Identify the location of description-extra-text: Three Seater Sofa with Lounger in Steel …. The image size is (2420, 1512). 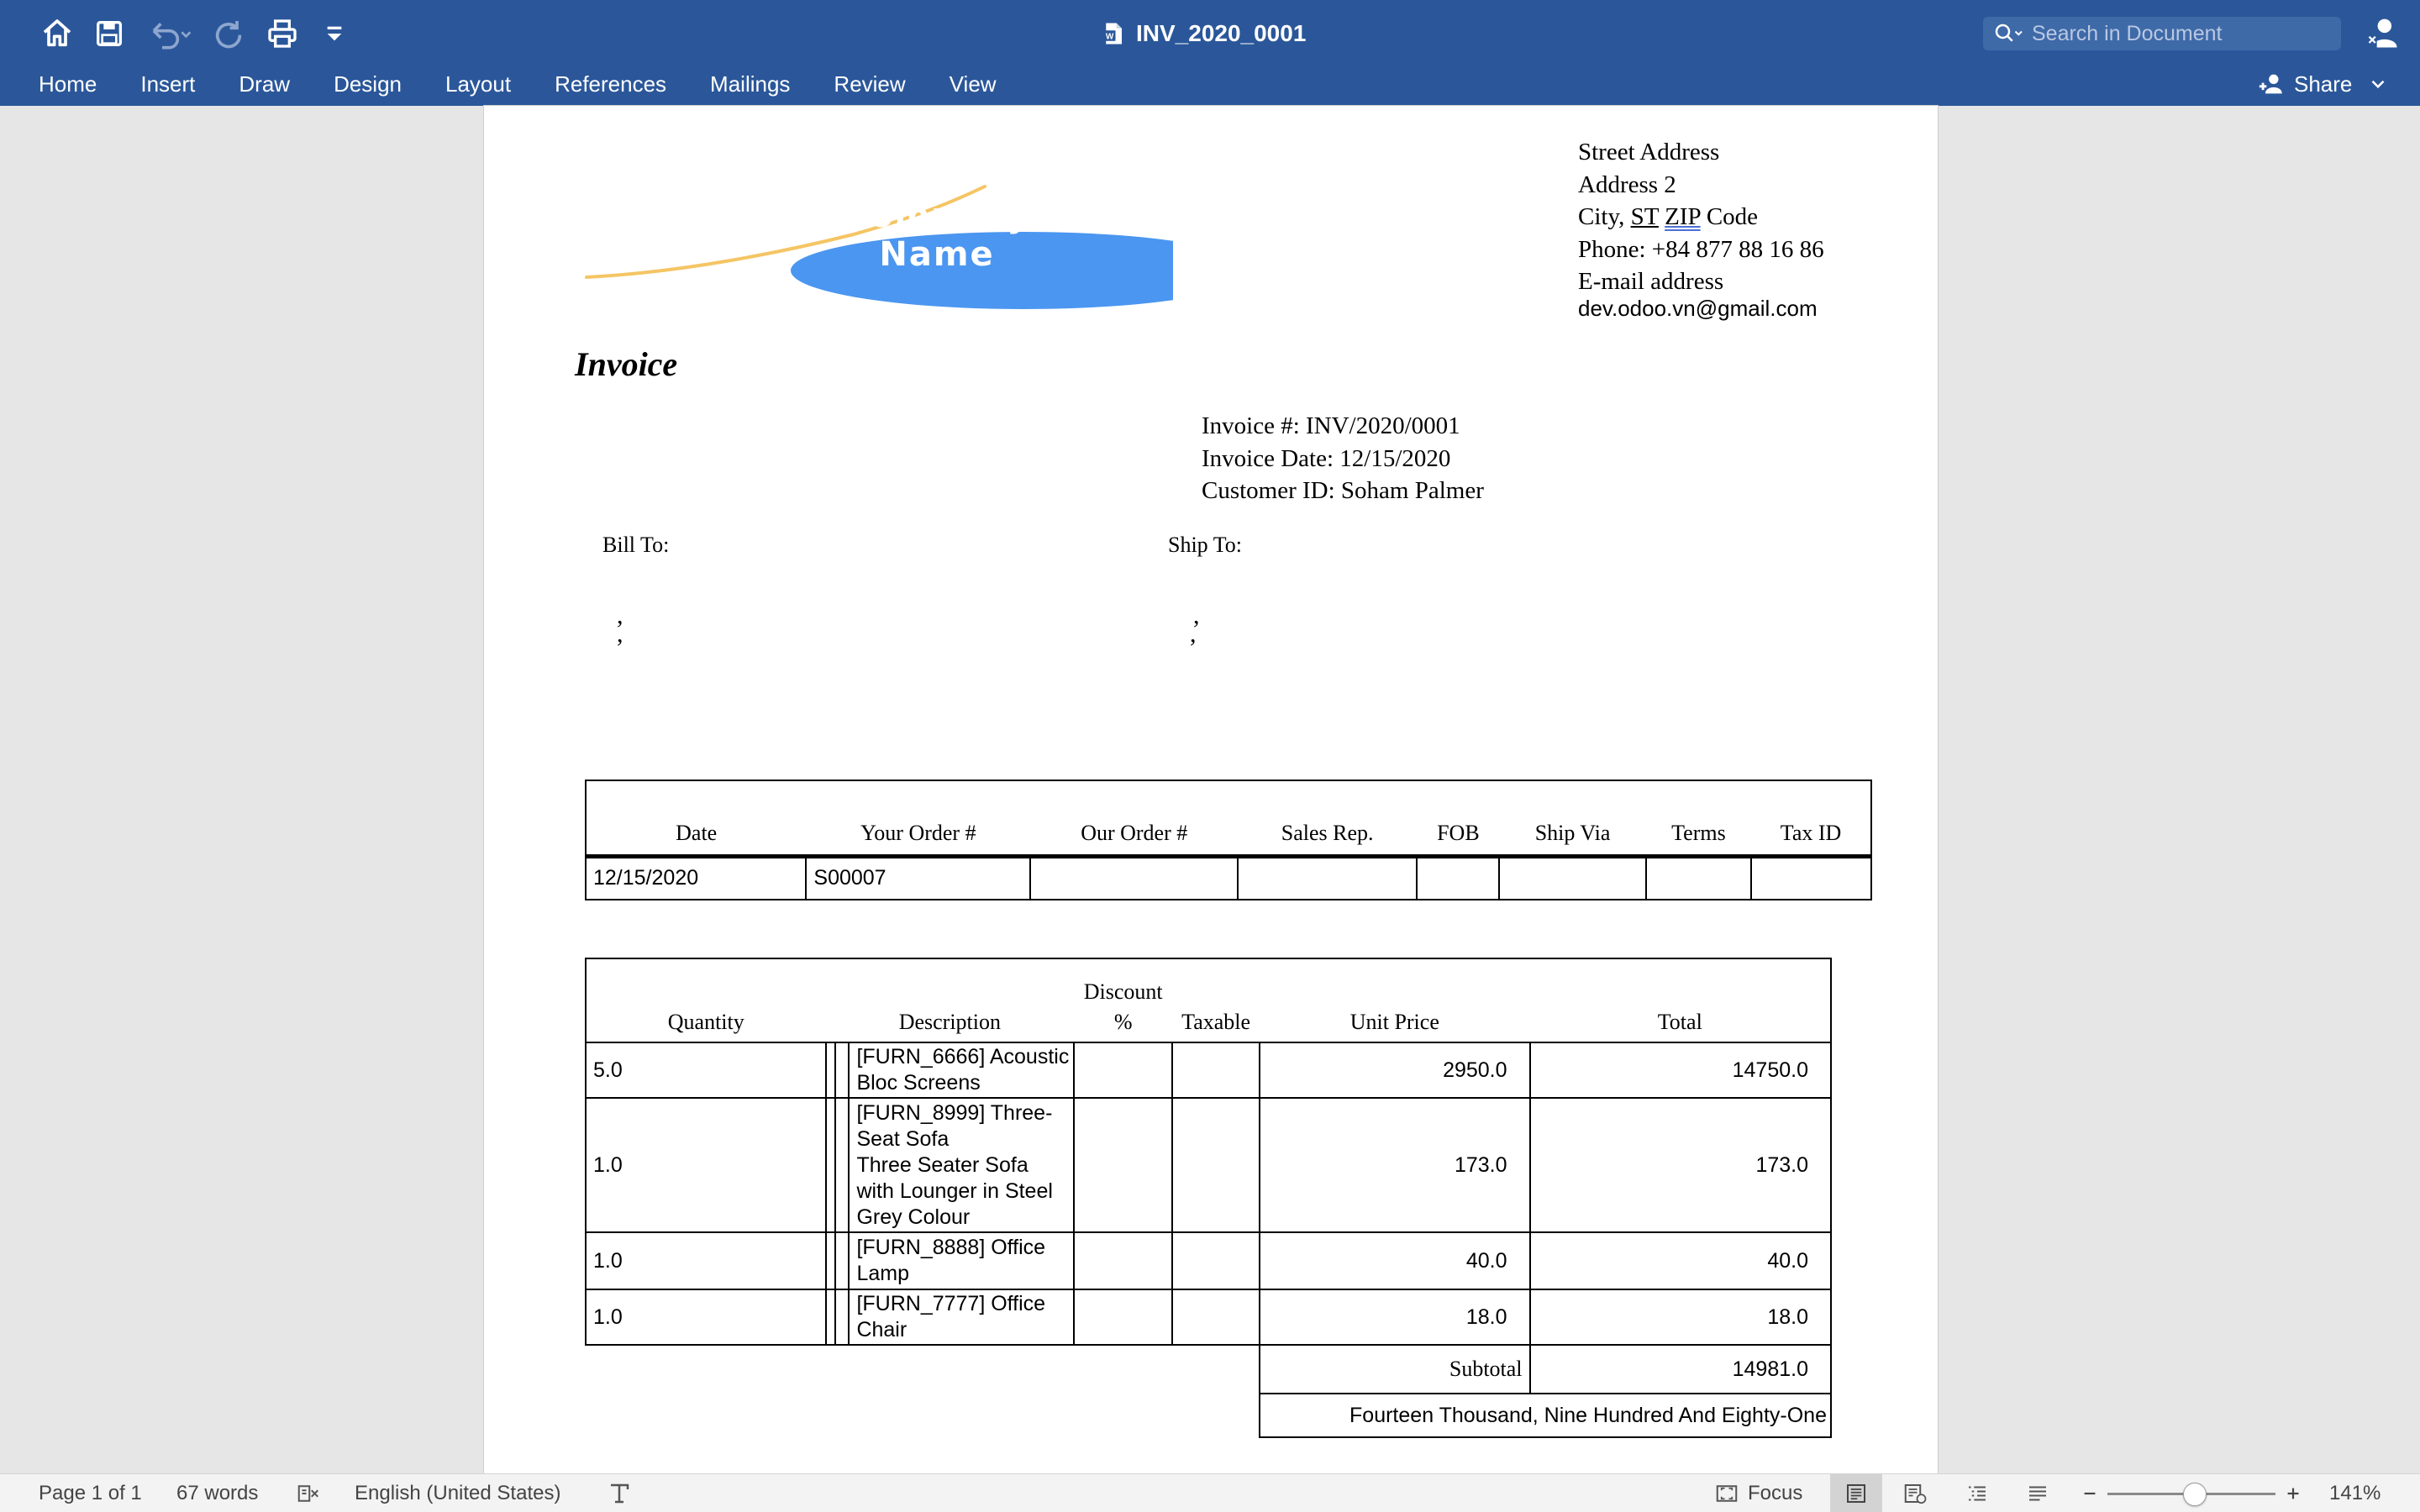
(955, 1190).